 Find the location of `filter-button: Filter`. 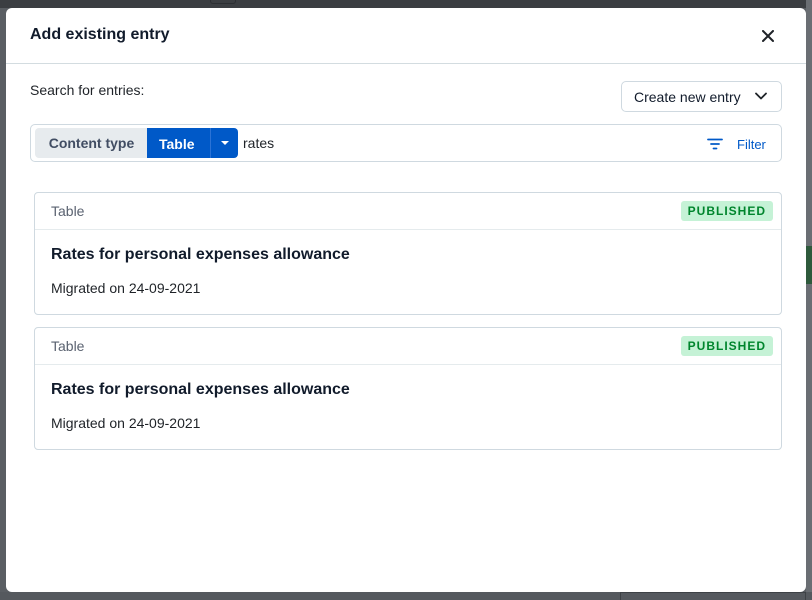

filter-button: Filter is located at coordinates (736, 144).